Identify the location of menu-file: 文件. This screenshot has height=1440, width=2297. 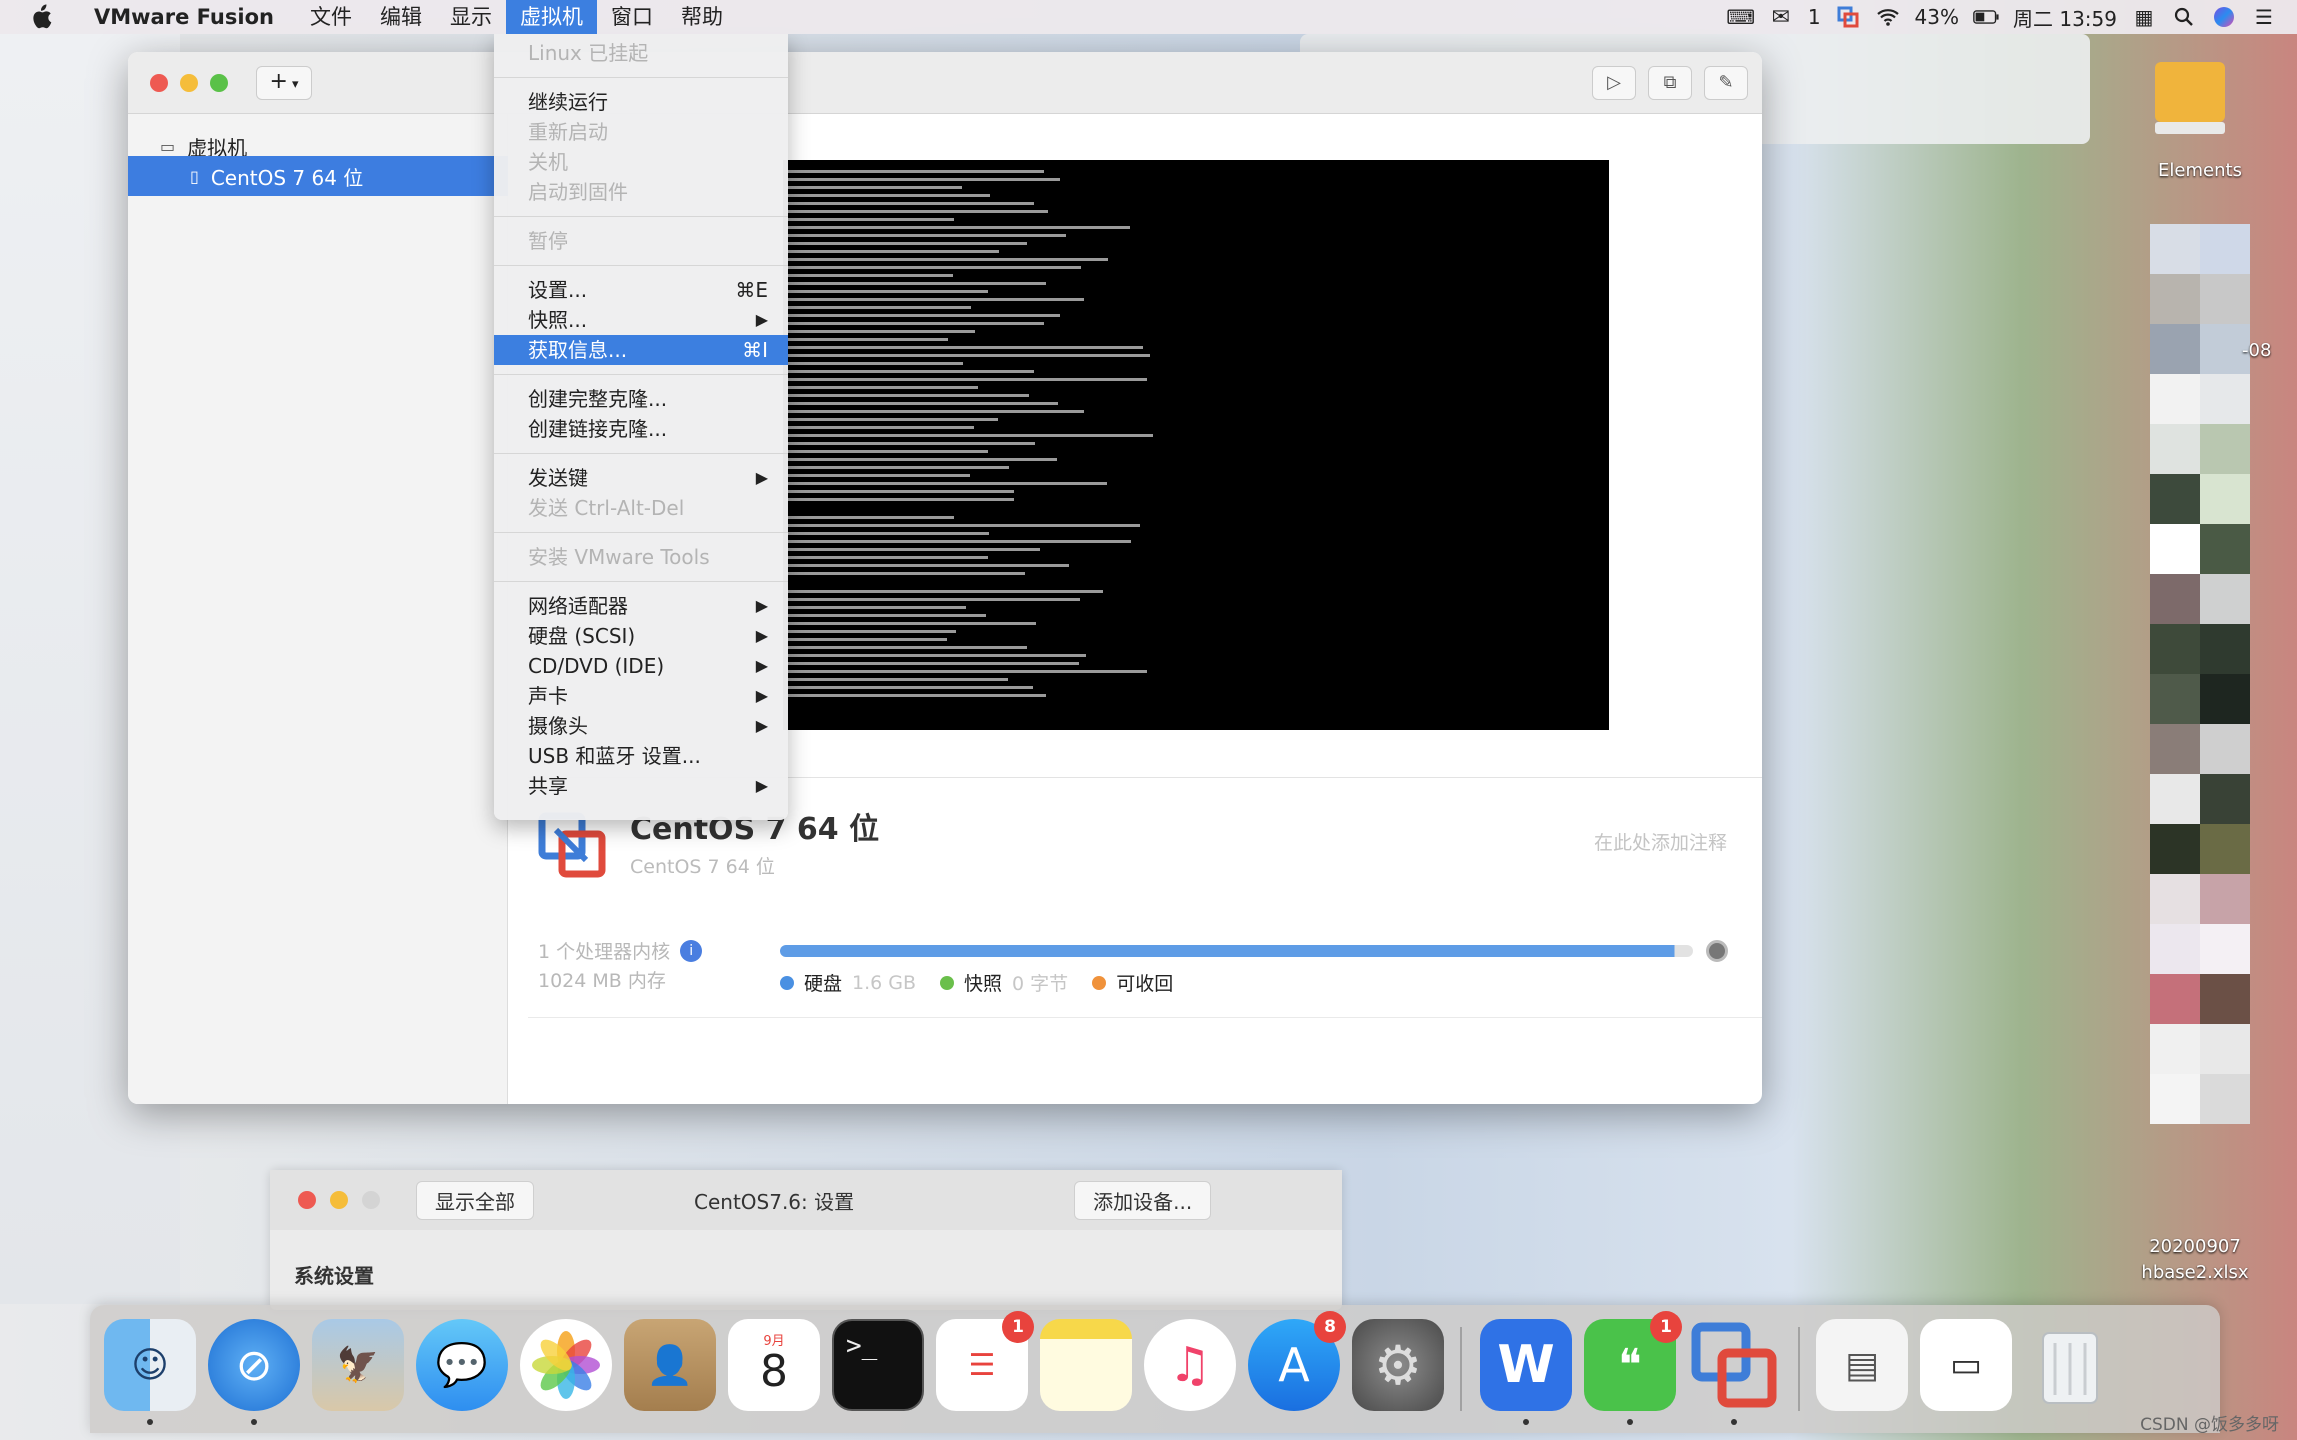
(331, 17).